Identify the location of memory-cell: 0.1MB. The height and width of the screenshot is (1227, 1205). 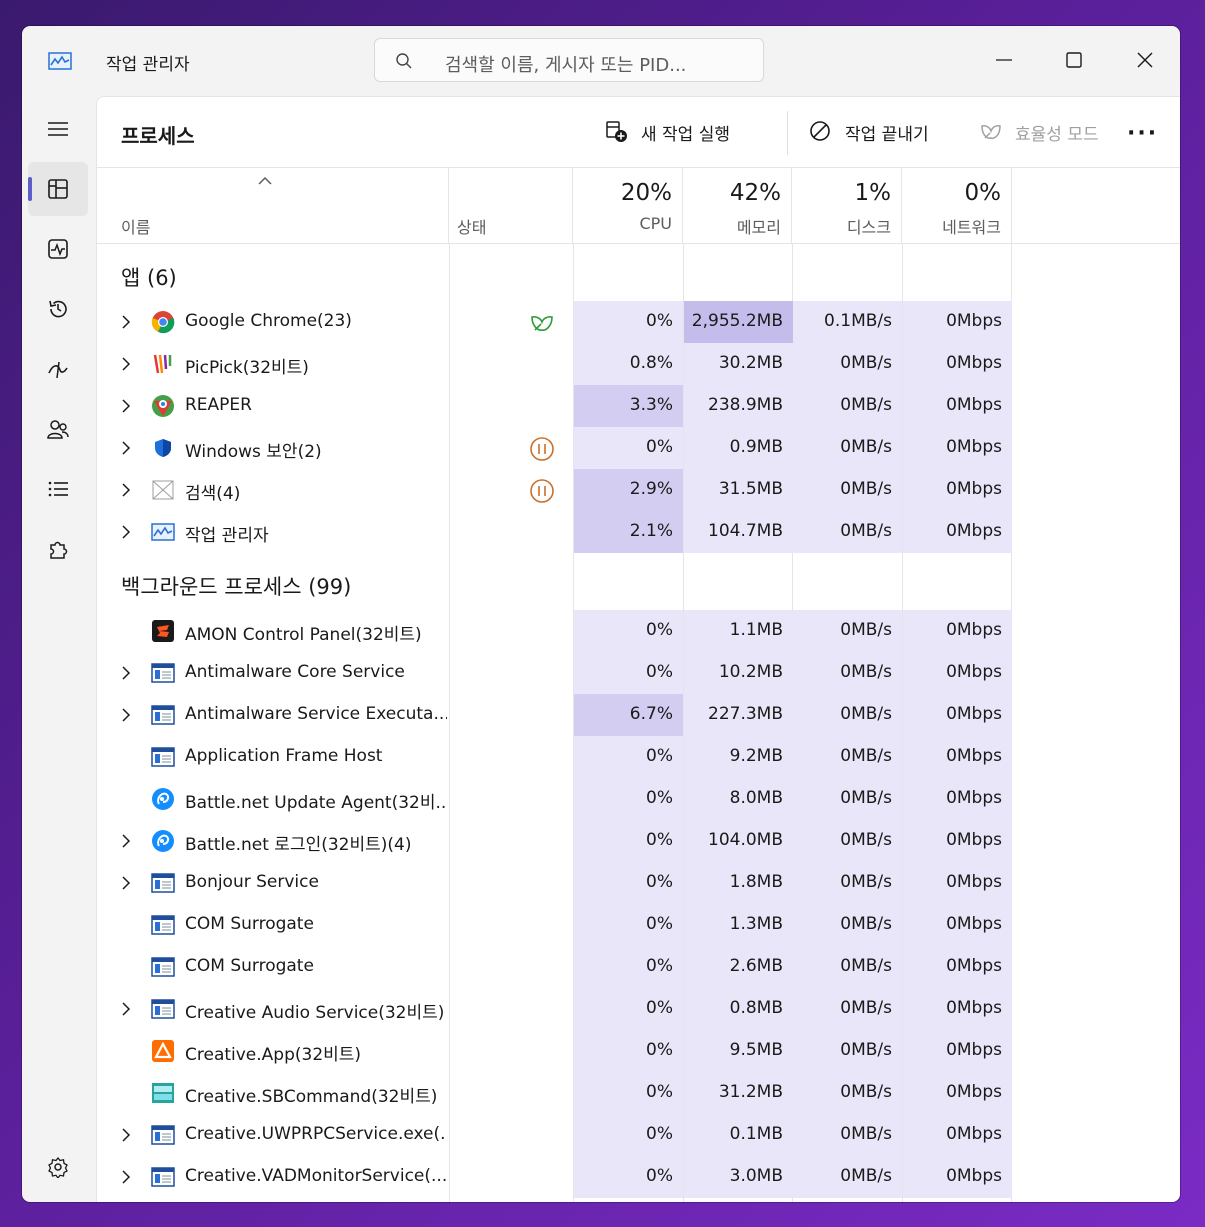
(738, 1135).